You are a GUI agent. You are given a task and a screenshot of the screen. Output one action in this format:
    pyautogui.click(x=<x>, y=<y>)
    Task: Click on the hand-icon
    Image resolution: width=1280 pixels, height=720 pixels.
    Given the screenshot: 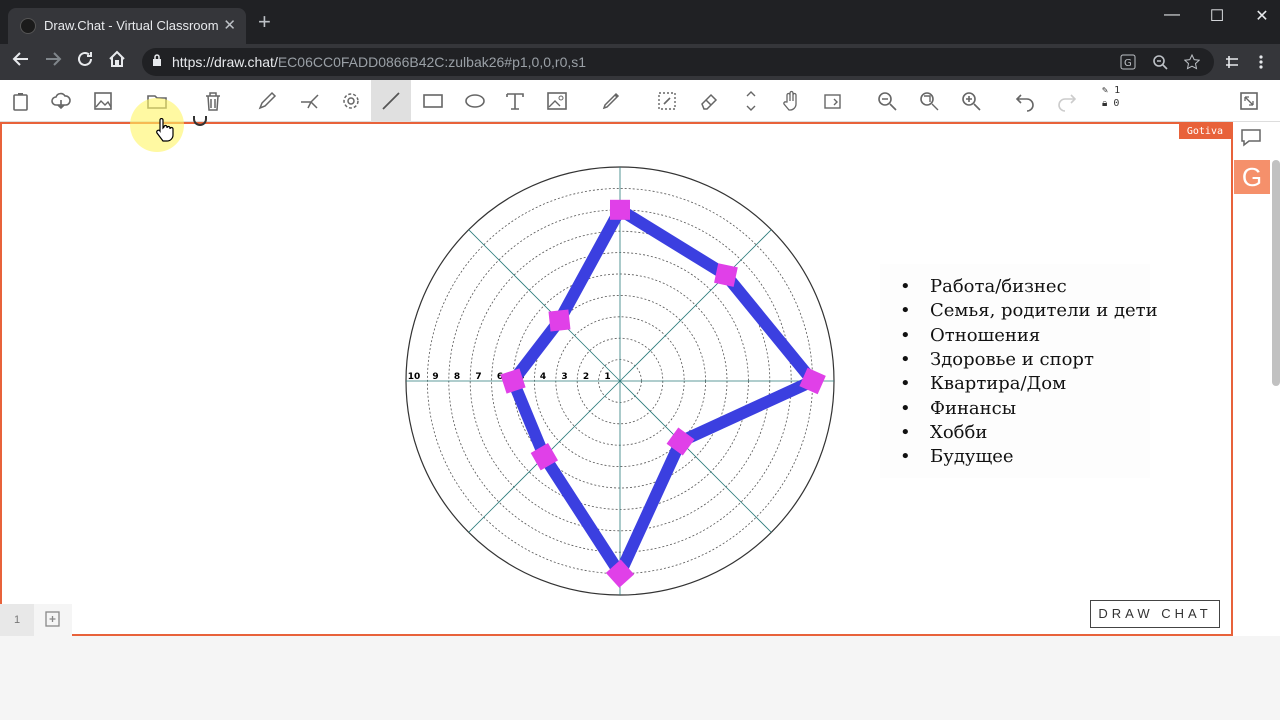 What is the action you would take?
    pyautogui.click(x=791, y=101)
    